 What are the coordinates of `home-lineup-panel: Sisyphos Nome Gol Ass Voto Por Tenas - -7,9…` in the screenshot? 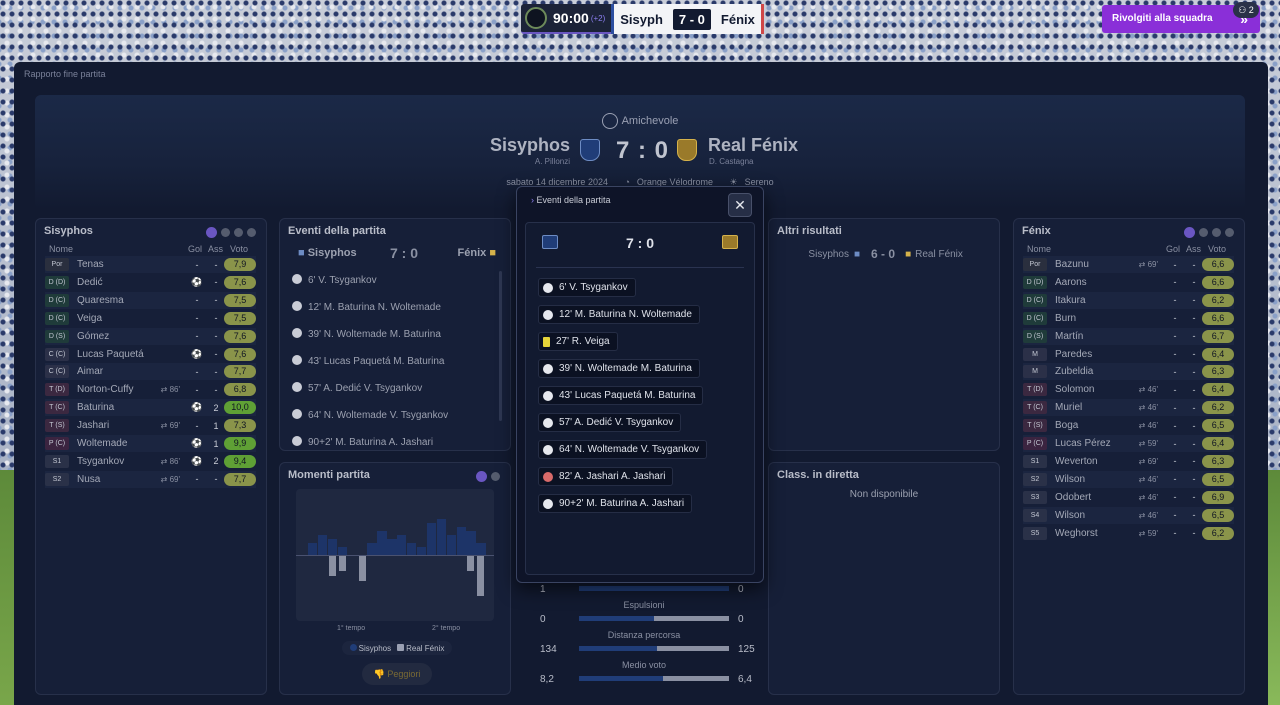 It's located at (151, 456).